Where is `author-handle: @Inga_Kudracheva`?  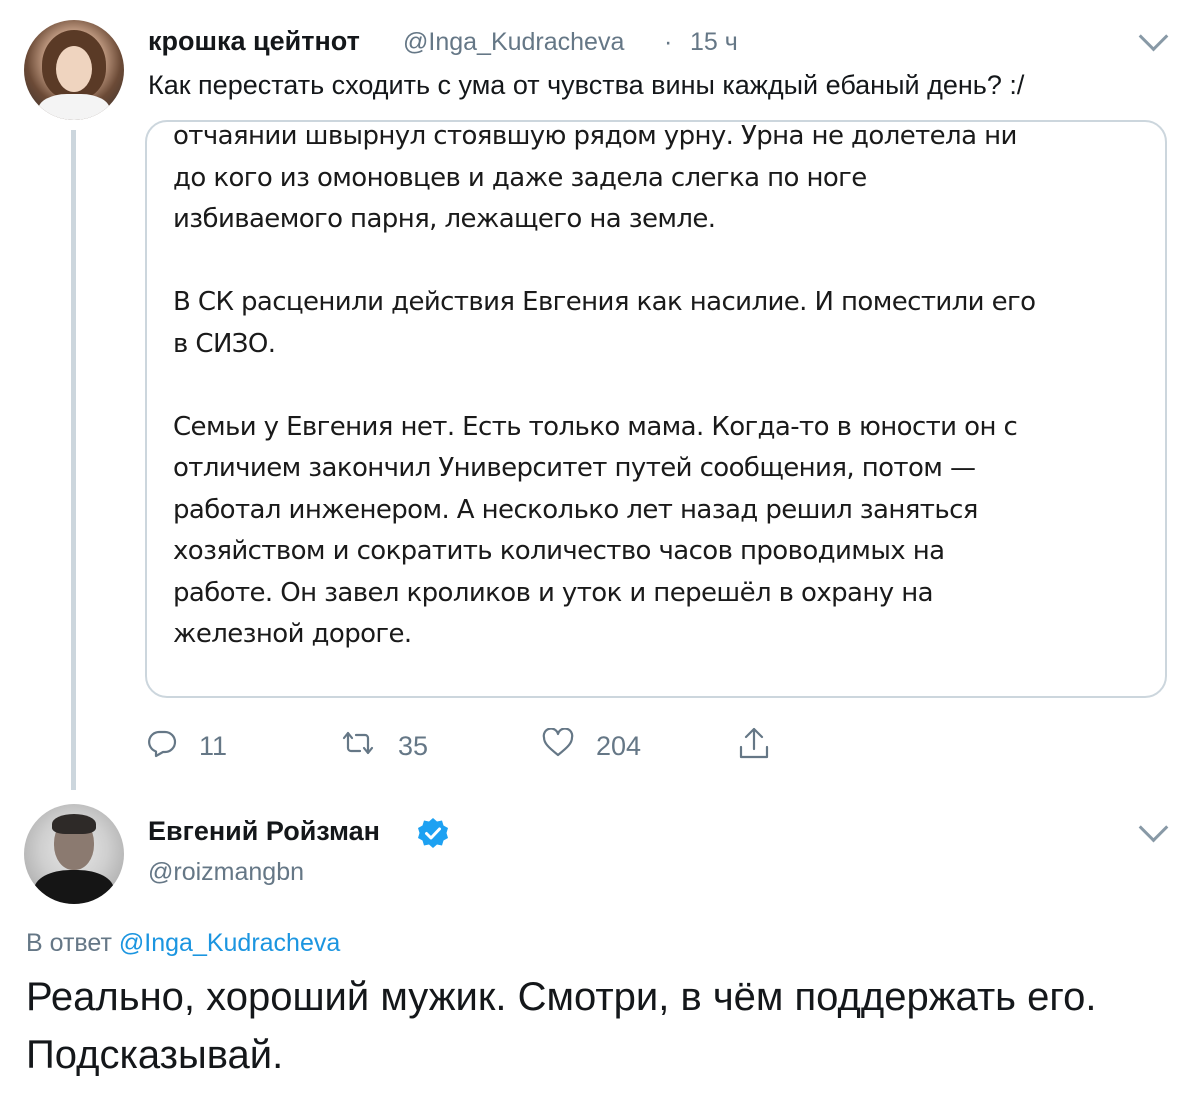 author-handle: @Inga_Kudracheva is located at coordinates (513, 42).